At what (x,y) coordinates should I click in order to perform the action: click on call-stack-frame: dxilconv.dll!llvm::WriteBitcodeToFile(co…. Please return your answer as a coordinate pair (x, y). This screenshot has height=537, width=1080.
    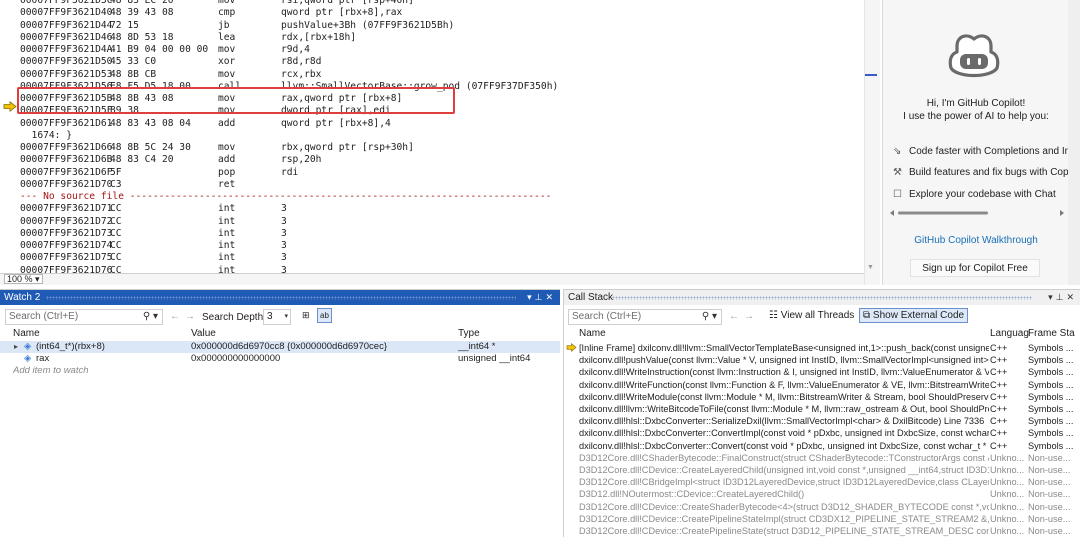
    Looking at the image, I should click on (822, 409).